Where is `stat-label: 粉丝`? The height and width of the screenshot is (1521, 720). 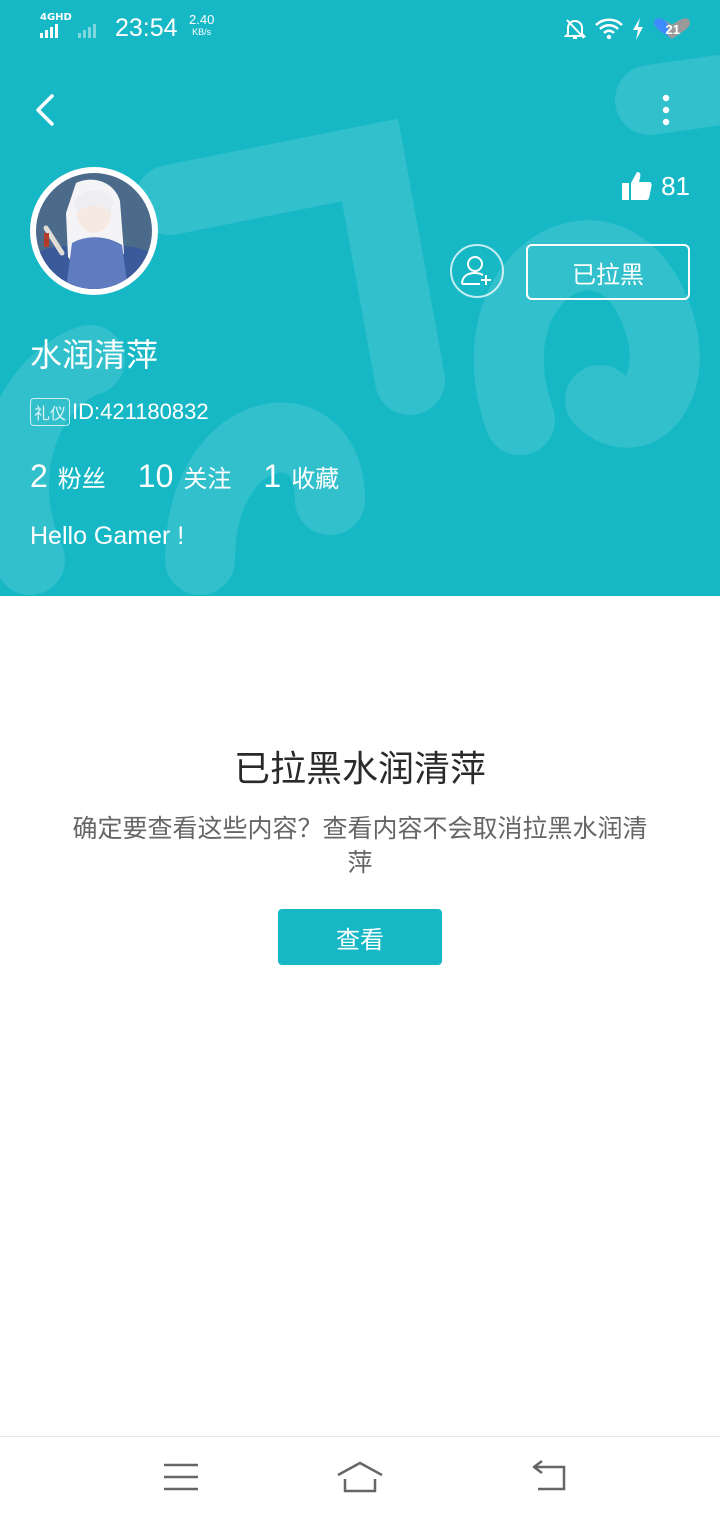 stat-label: 粉丝 is located at coordinates (81, 479).